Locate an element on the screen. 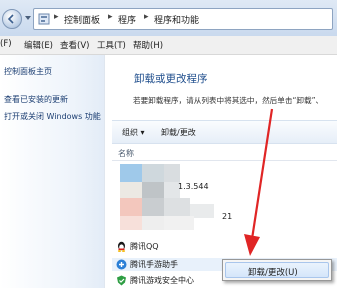 This screenshot has height=288, width=337. list-item: 1.3.544 is located at coordinates (224, 187).